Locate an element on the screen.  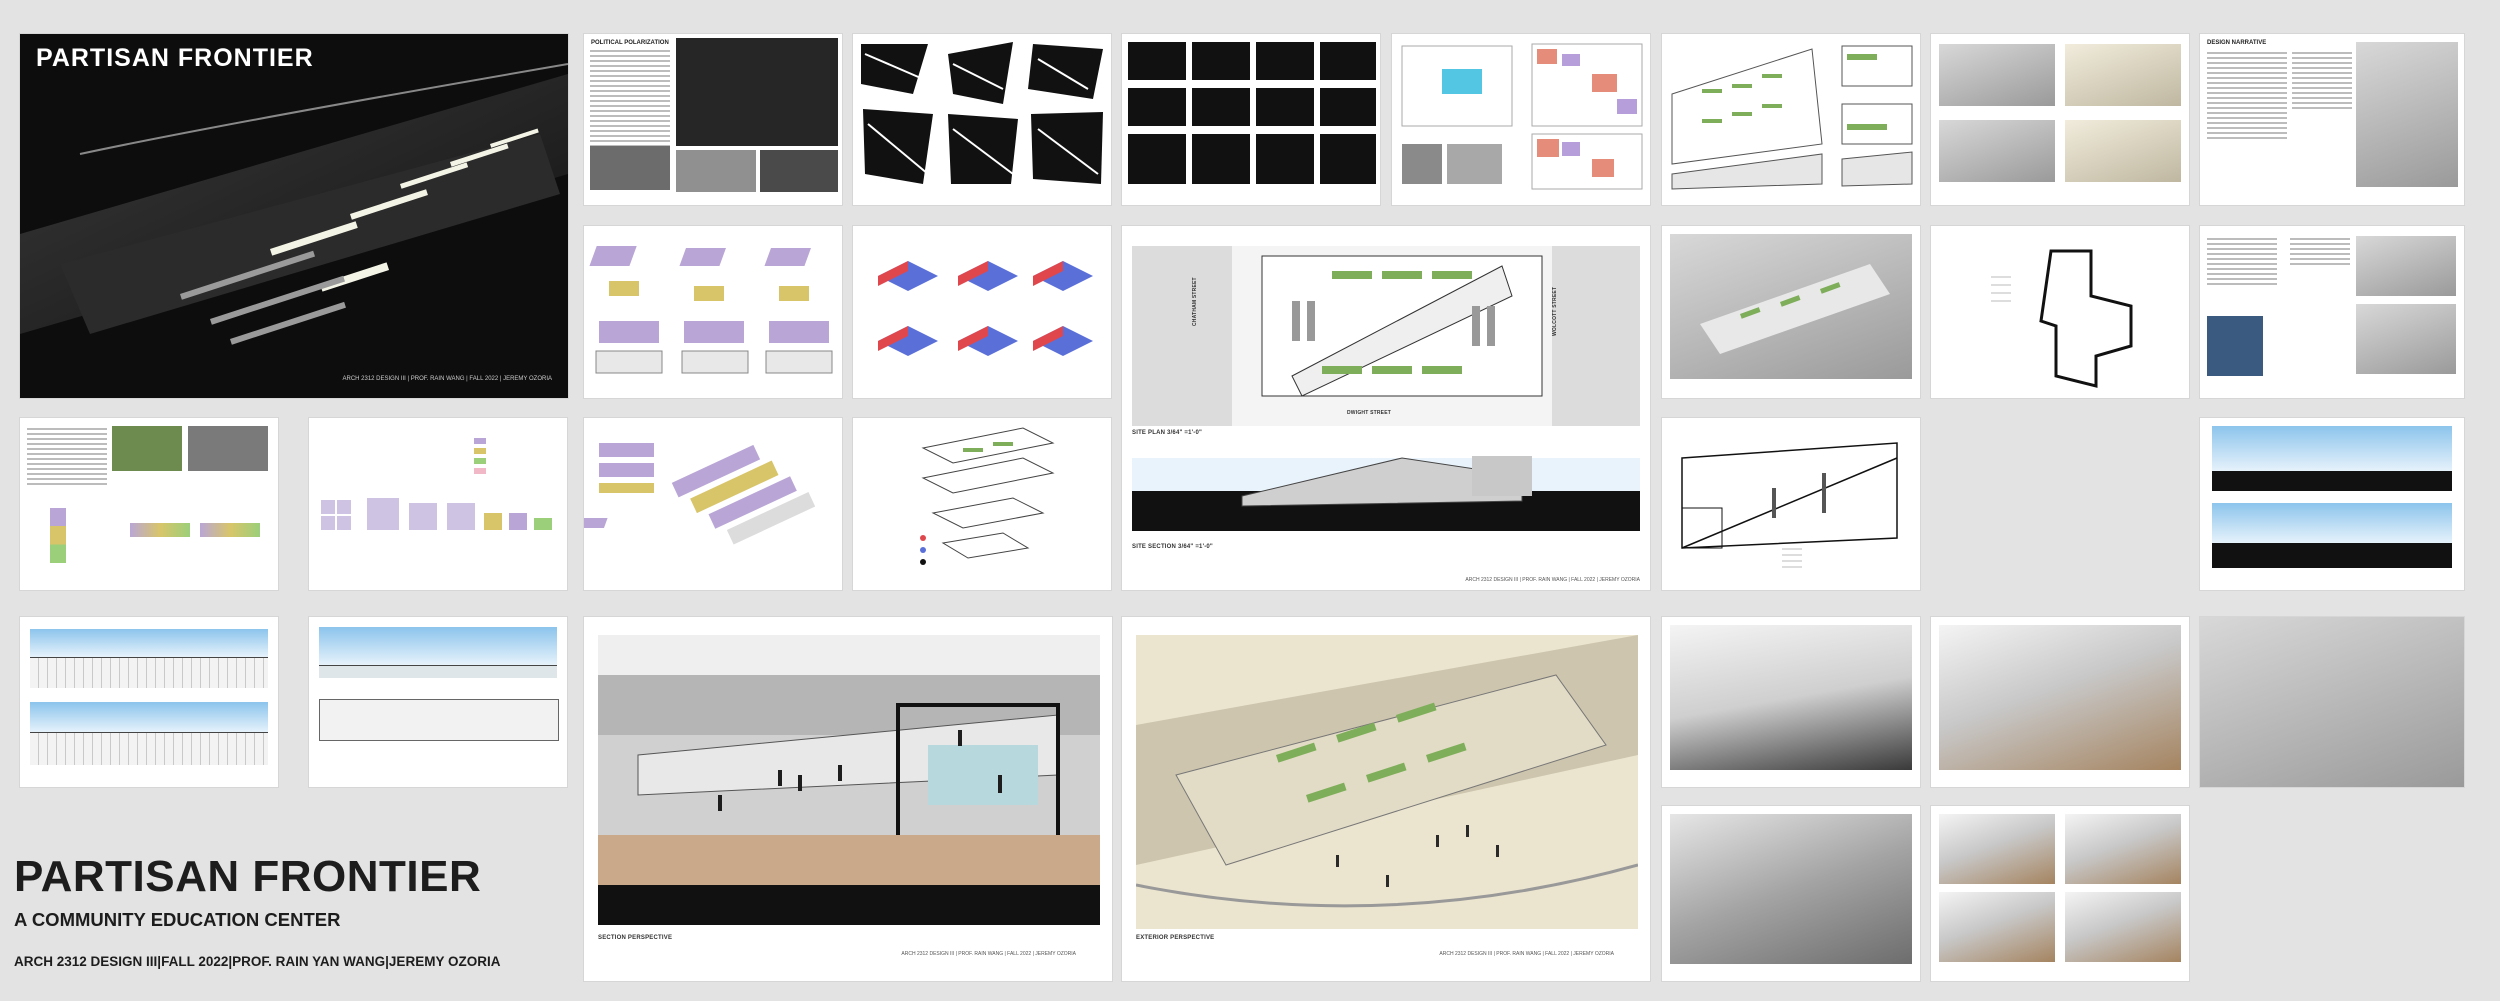
site-plan-drawing is located at coordinates (1386, 388).